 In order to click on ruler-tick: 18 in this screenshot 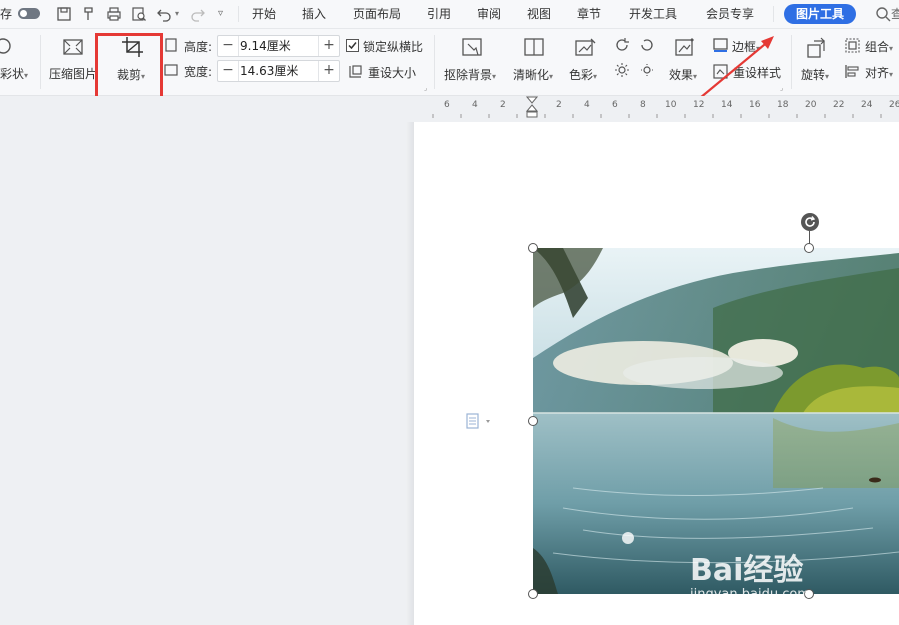, I will do `click(783, 105)`.